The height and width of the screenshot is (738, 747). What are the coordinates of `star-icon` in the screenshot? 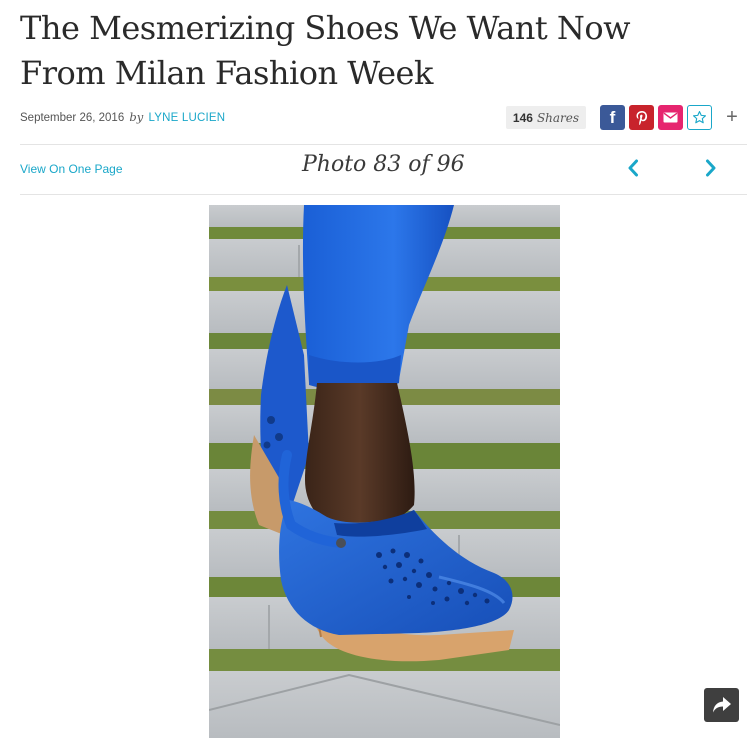 It's located at (699, 117).